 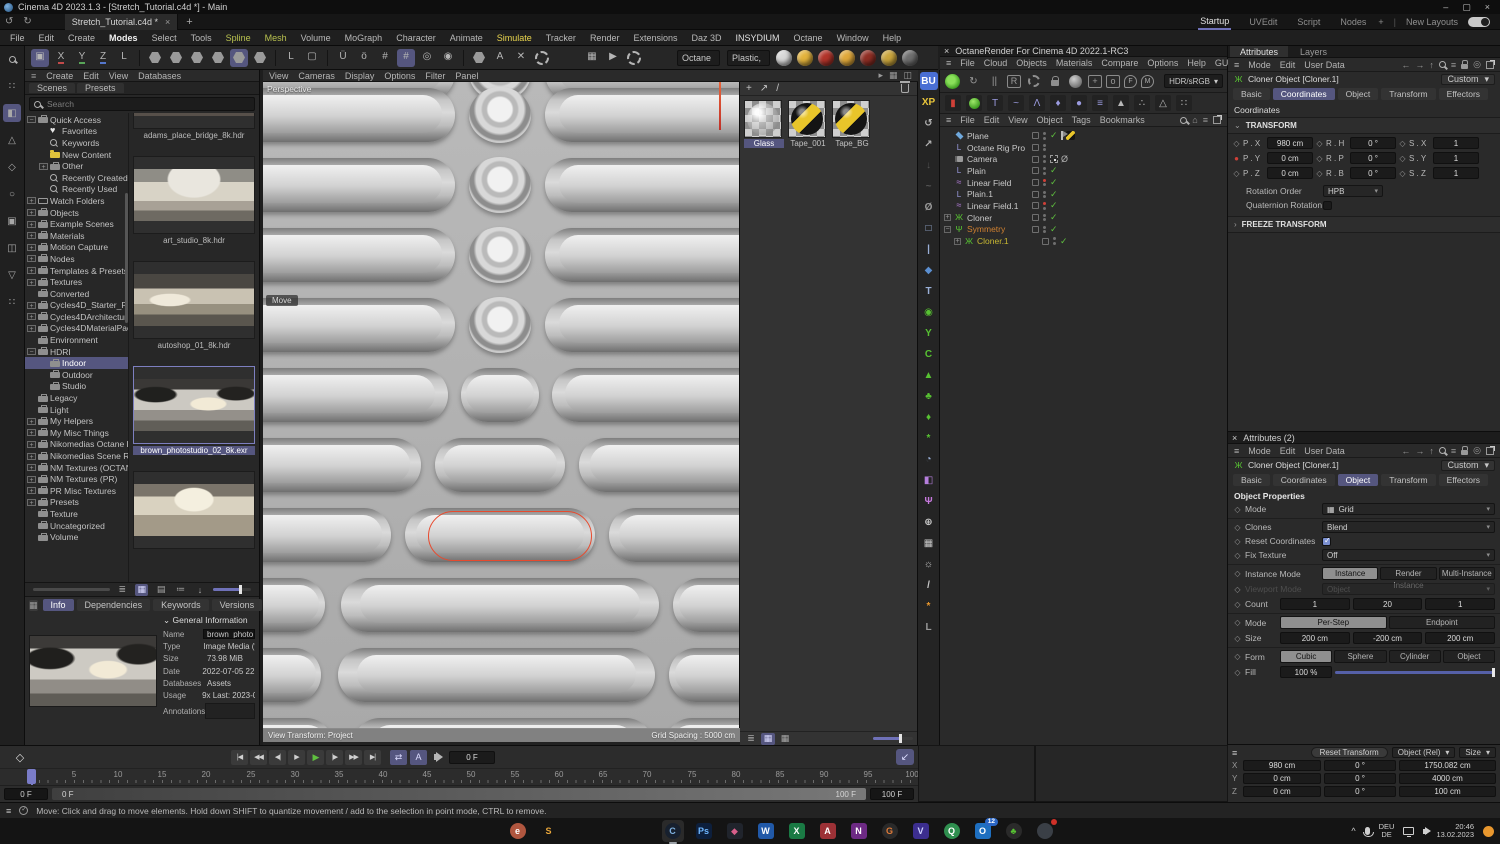 What do you see at coordinates (76, 306) in the screenshot?
I see `tree-item: + Cycles4D_Starter_Pack` at bounding box center [76, 306].